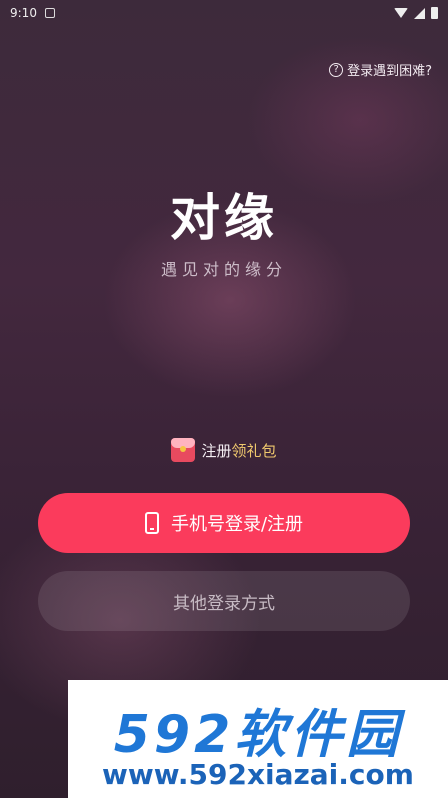  I want to click on watermark-title: 592软件园, so click(258, 735).